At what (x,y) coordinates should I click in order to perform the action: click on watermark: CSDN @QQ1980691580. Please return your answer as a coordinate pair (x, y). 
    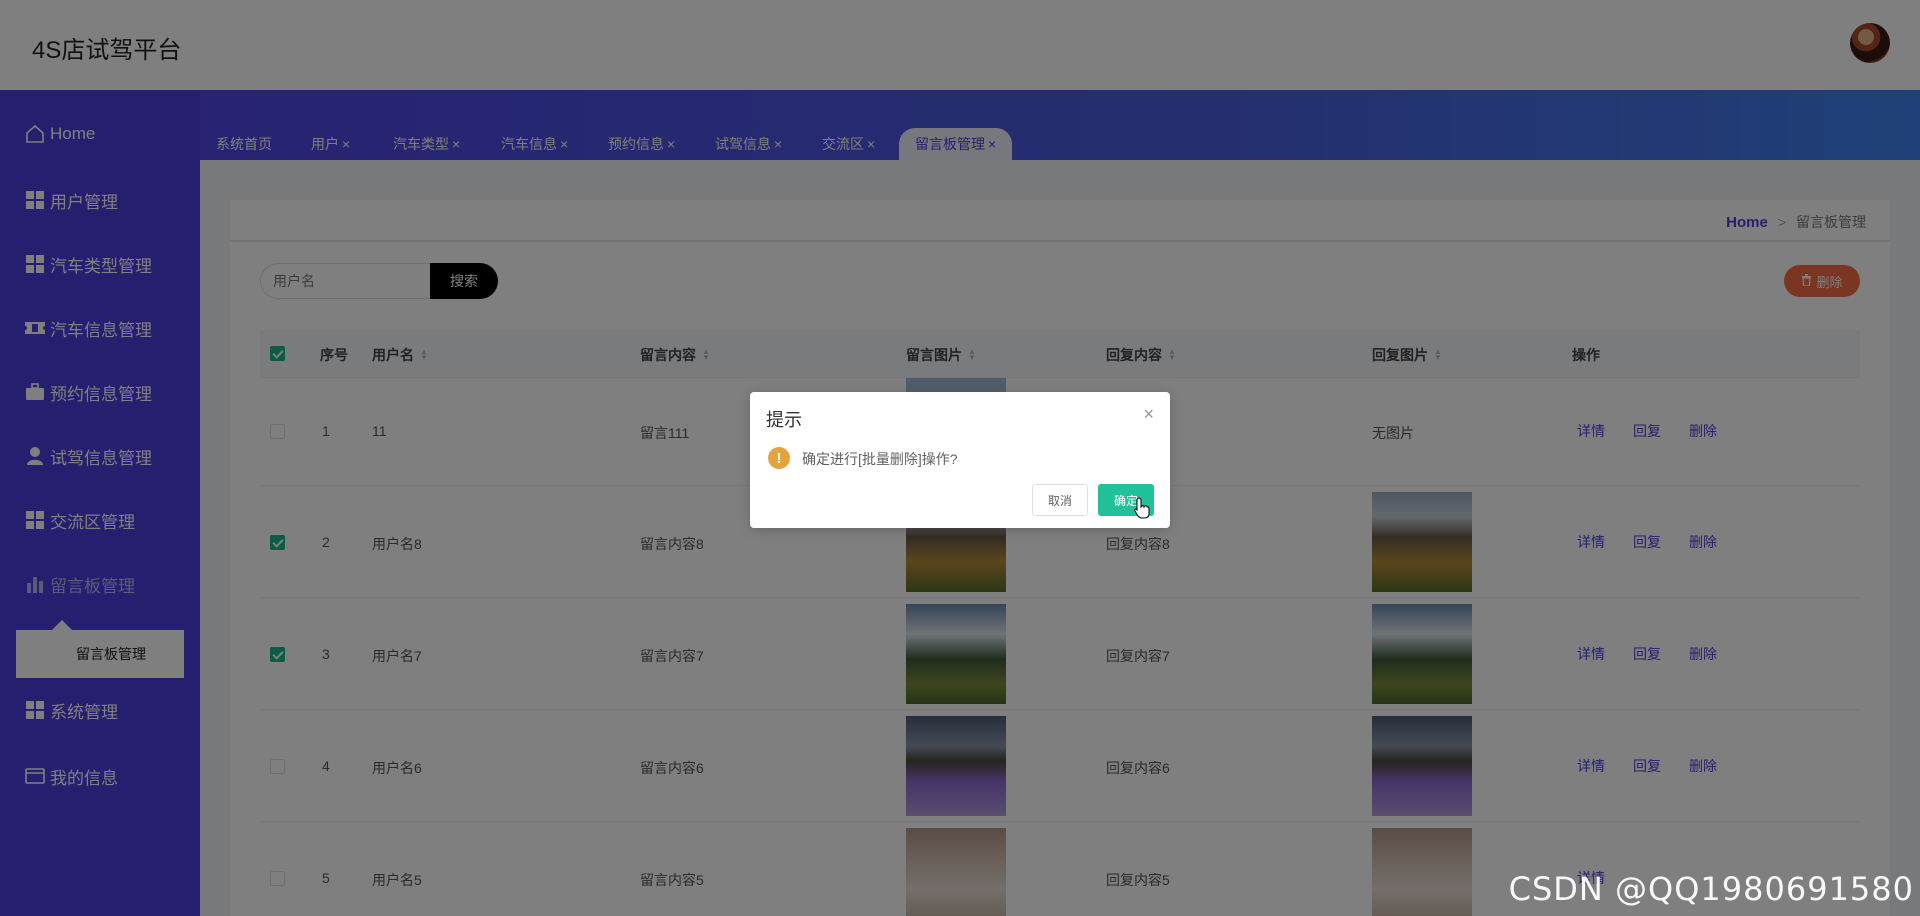
    Looking at the image, I should click on (1711, 889).